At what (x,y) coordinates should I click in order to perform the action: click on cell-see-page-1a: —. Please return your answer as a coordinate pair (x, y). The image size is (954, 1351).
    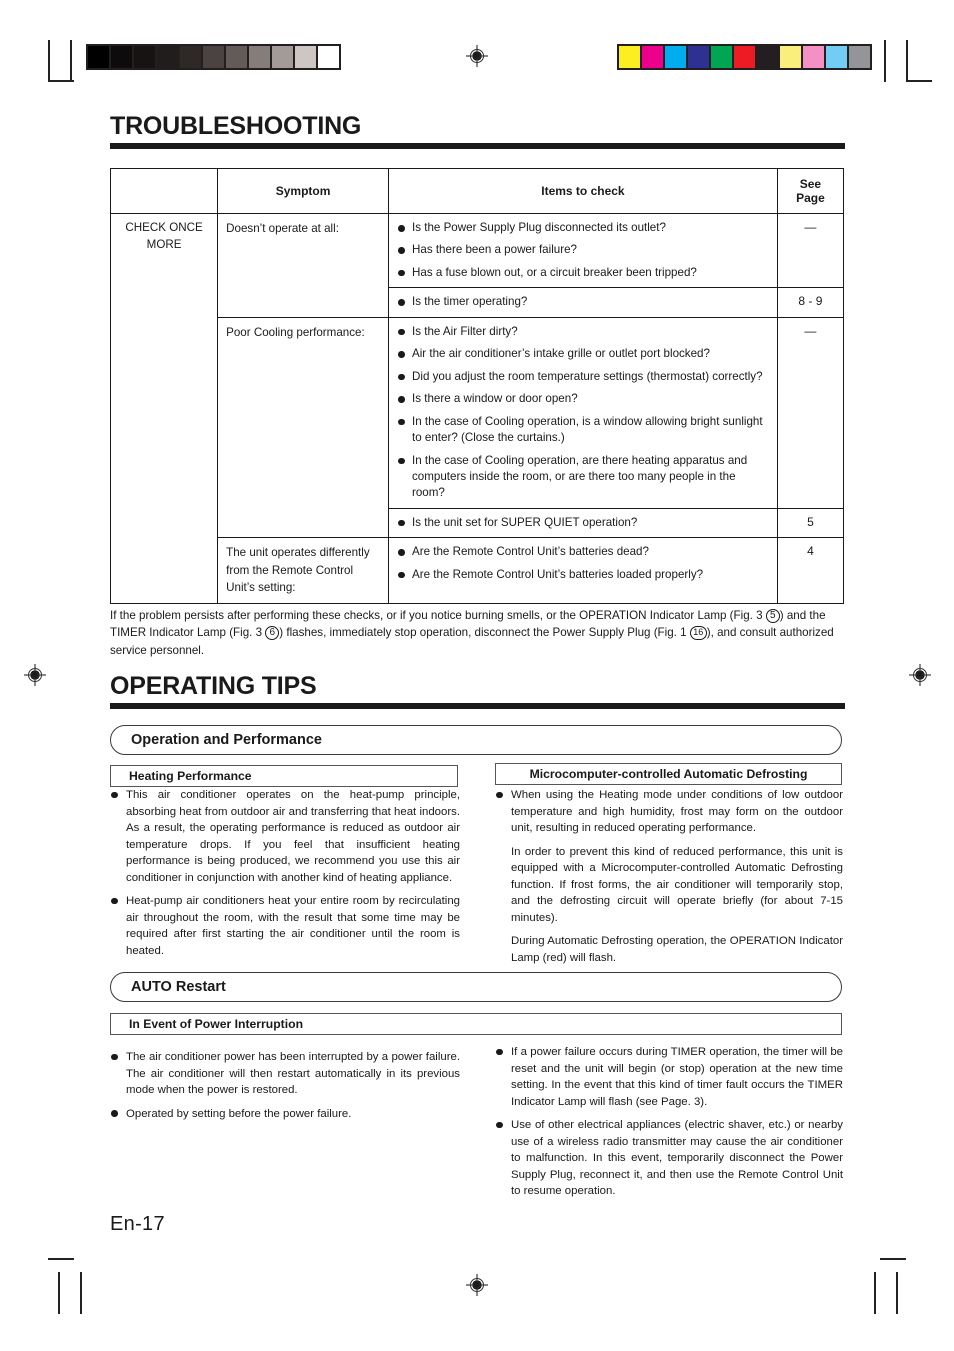
    Looking at the image, I should click on (810, 250).